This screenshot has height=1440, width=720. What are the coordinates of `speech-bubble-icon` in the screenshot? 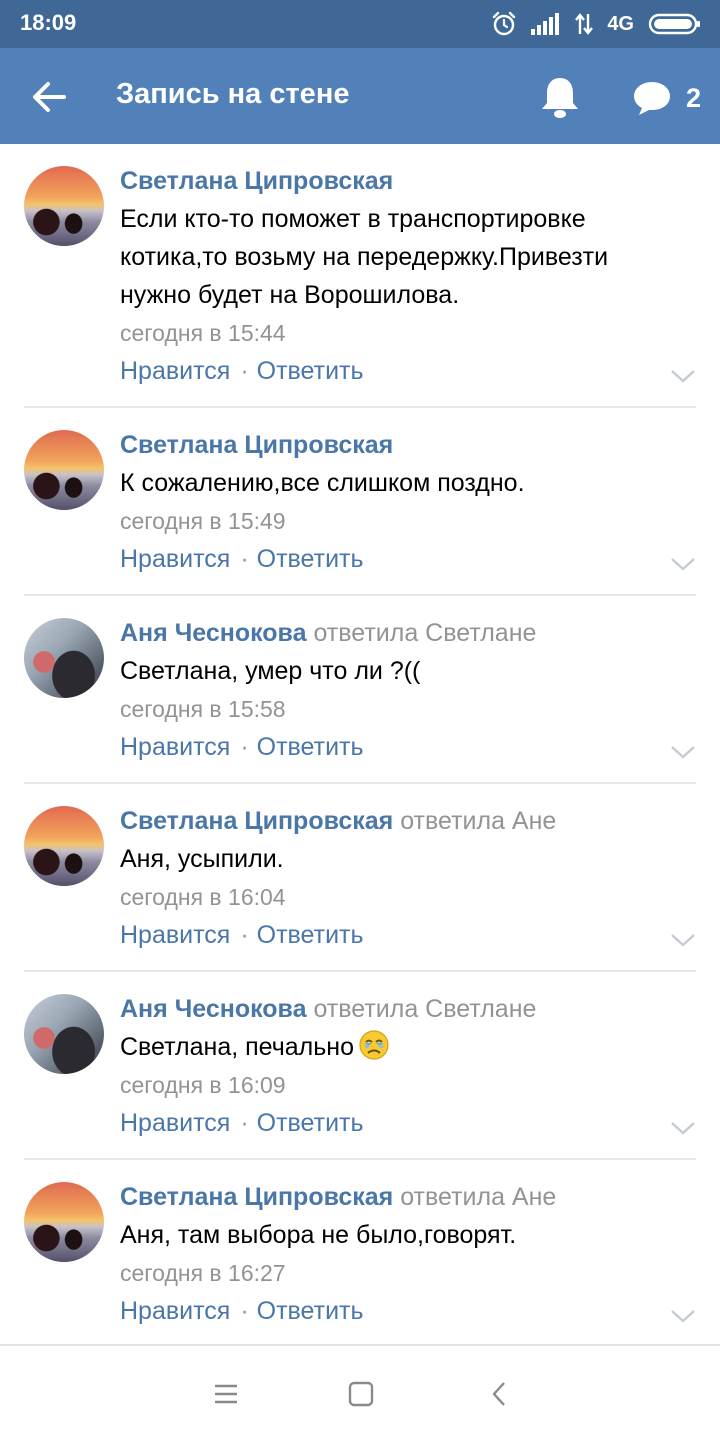 It's located at (652, 98).